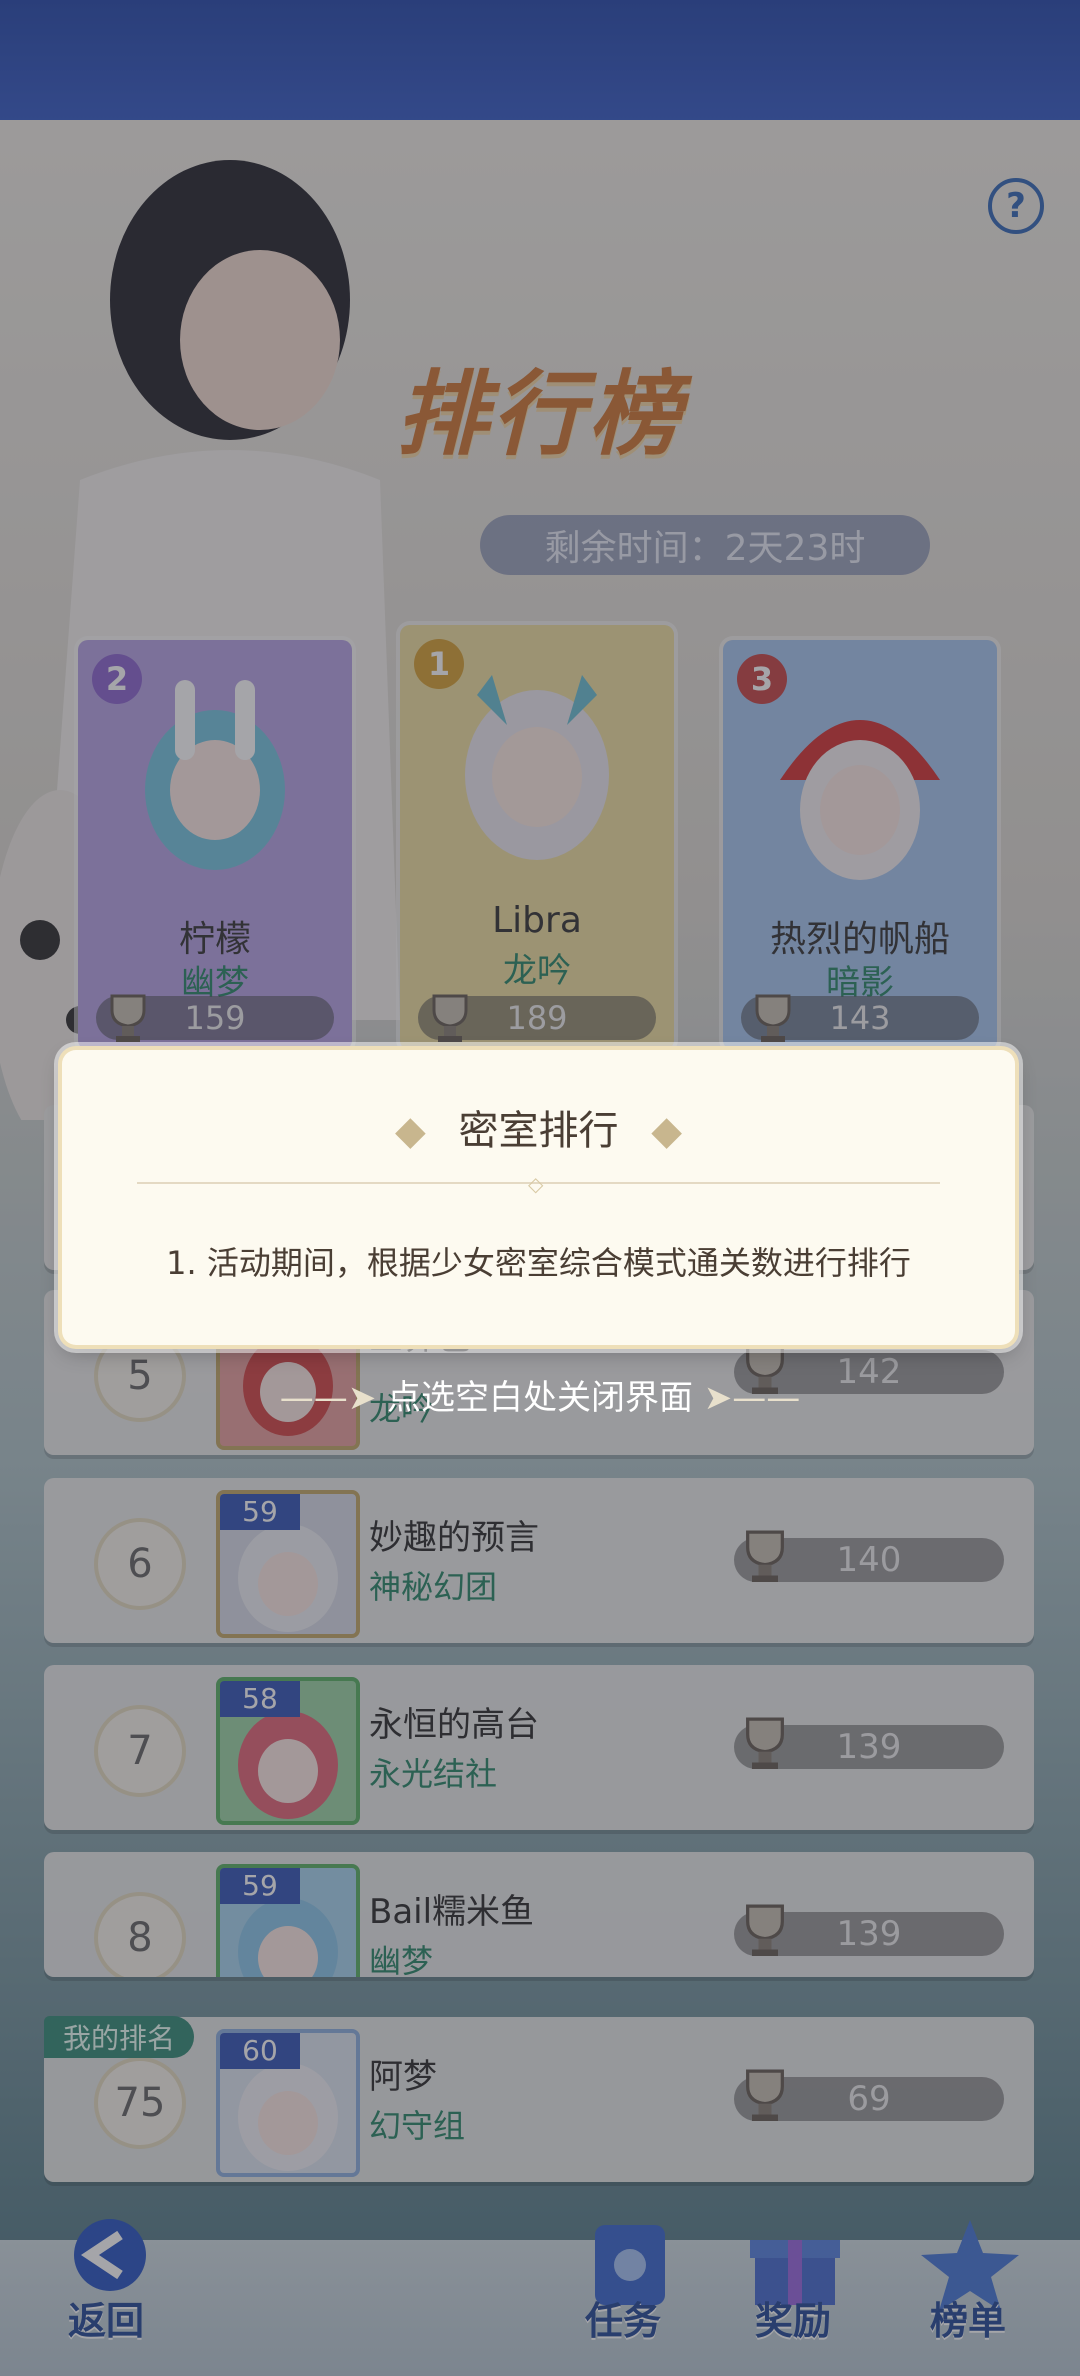 This screenshot has width=1080, height=2376. I want to click on page-title: 排行榜, so click(540, 414).